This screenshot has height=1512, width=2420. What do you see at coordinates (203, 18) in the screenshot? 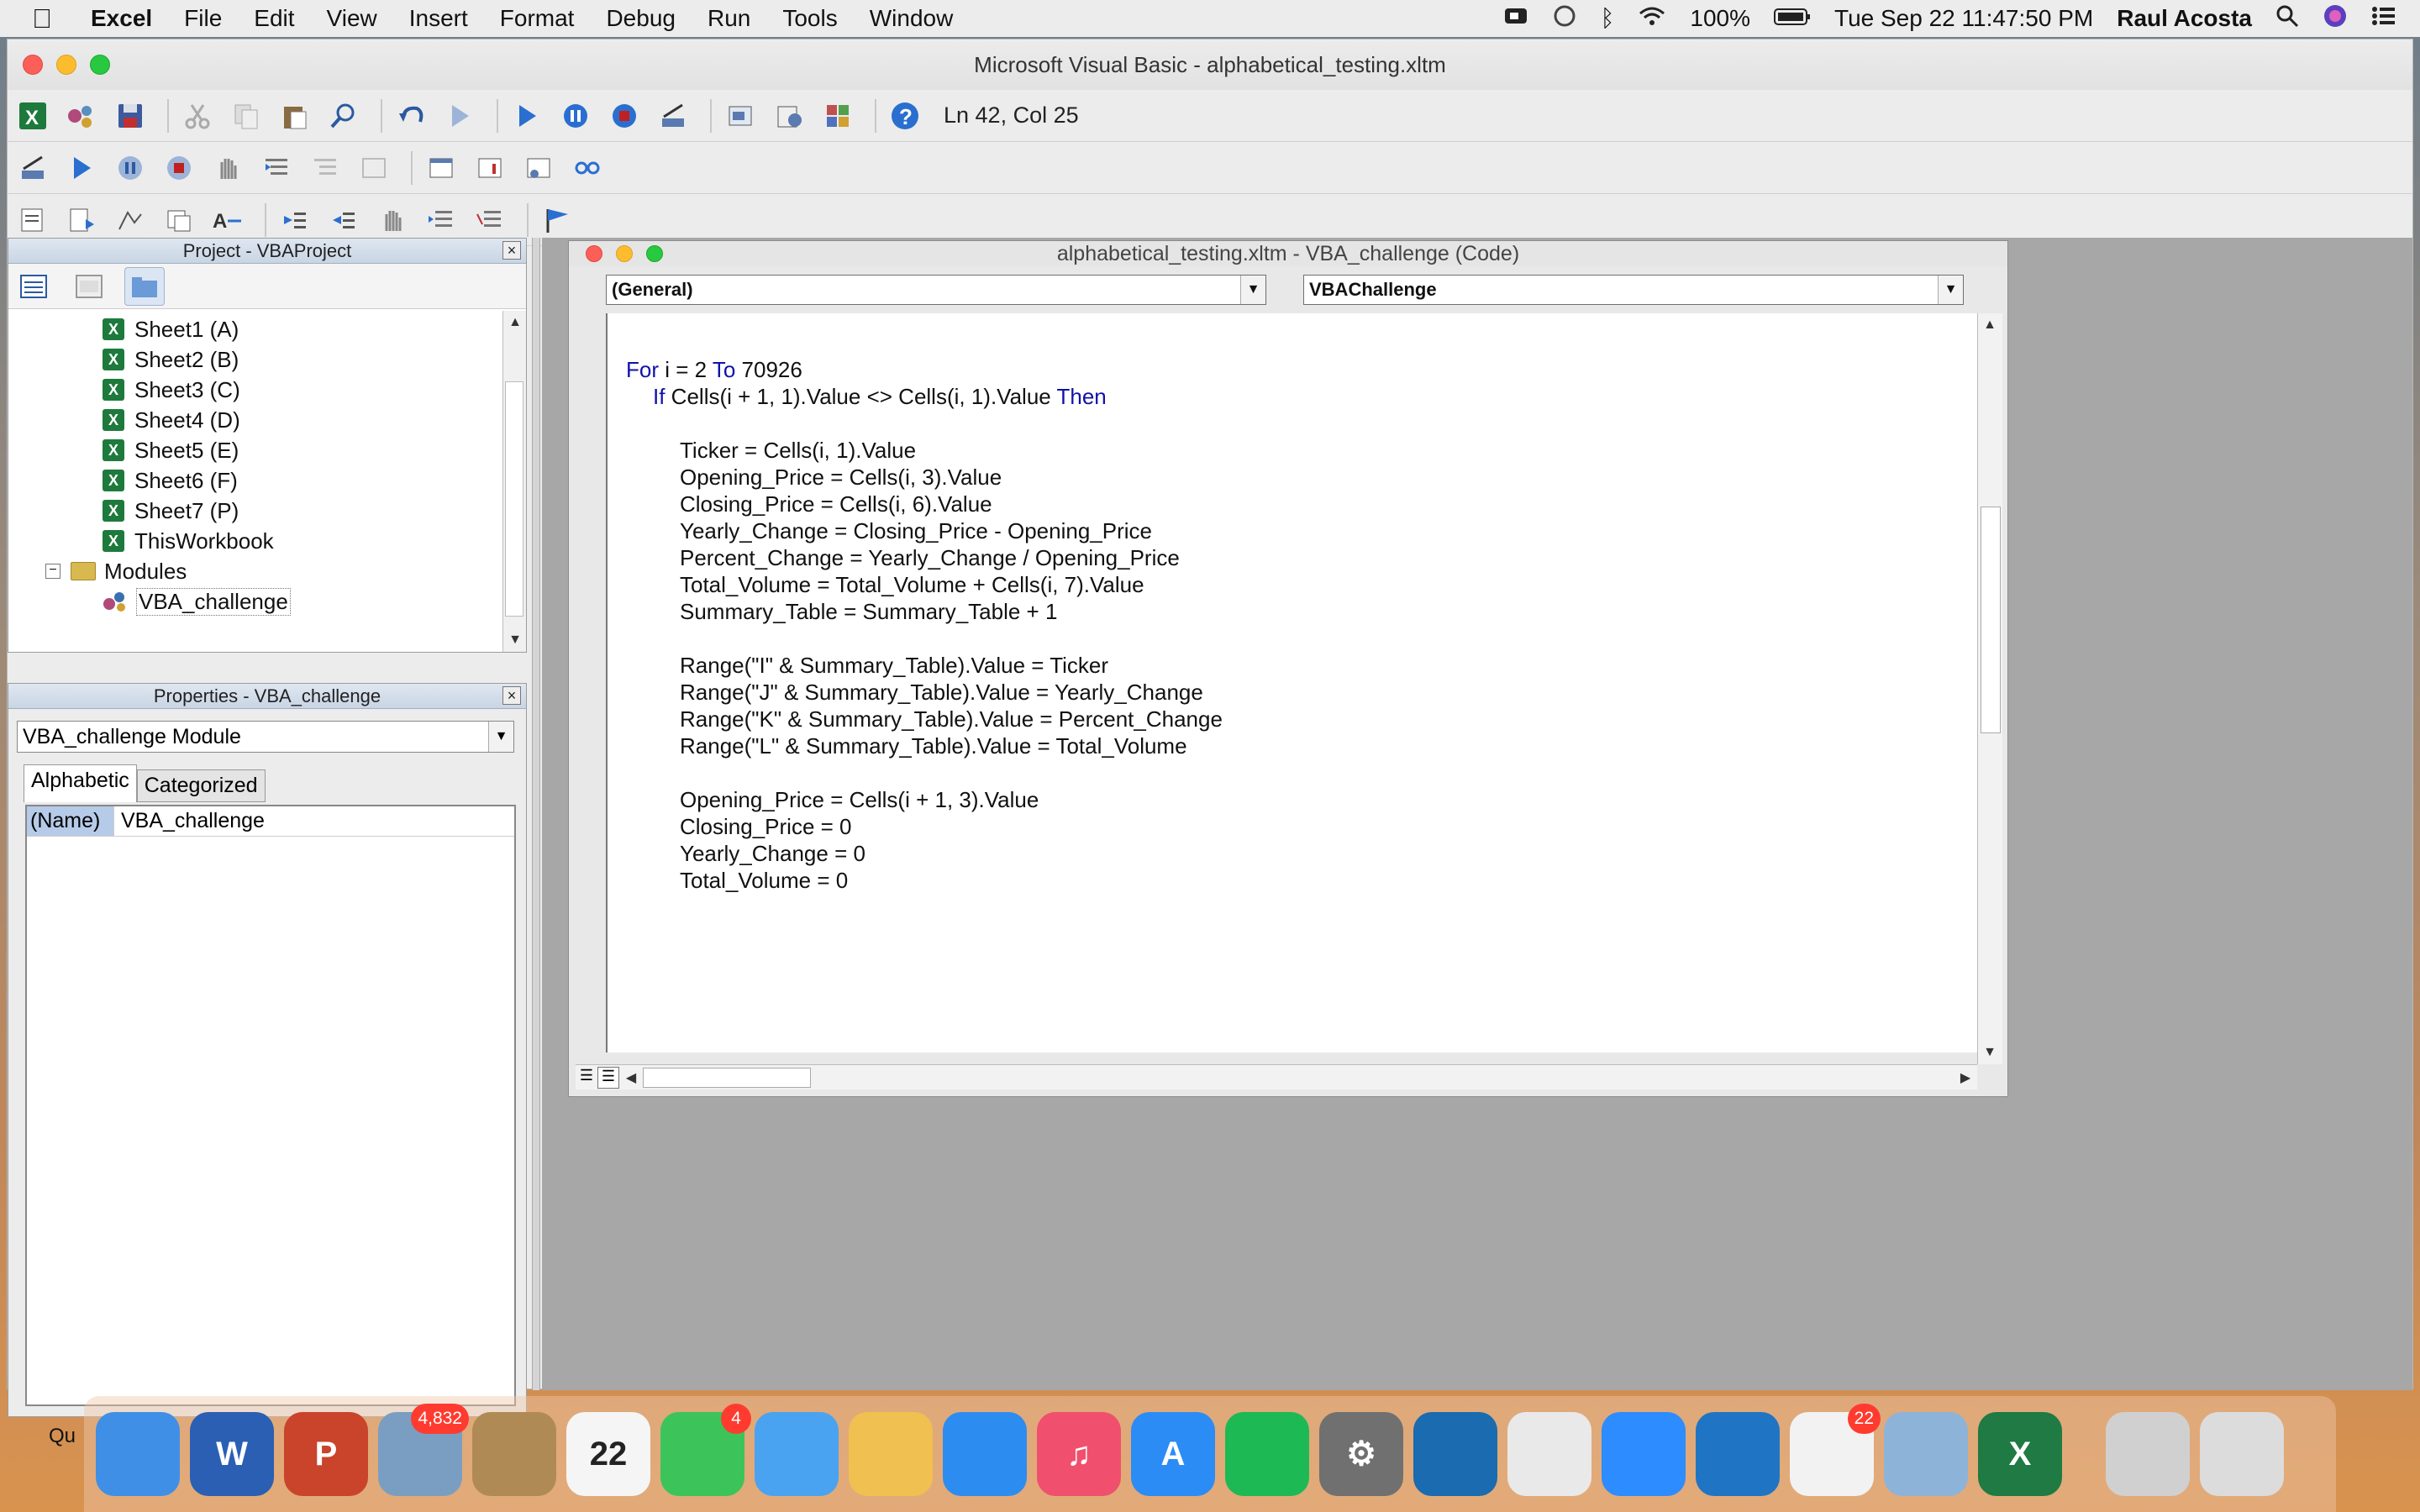
I see `menu-file: File` at bounding box center [203, 18].